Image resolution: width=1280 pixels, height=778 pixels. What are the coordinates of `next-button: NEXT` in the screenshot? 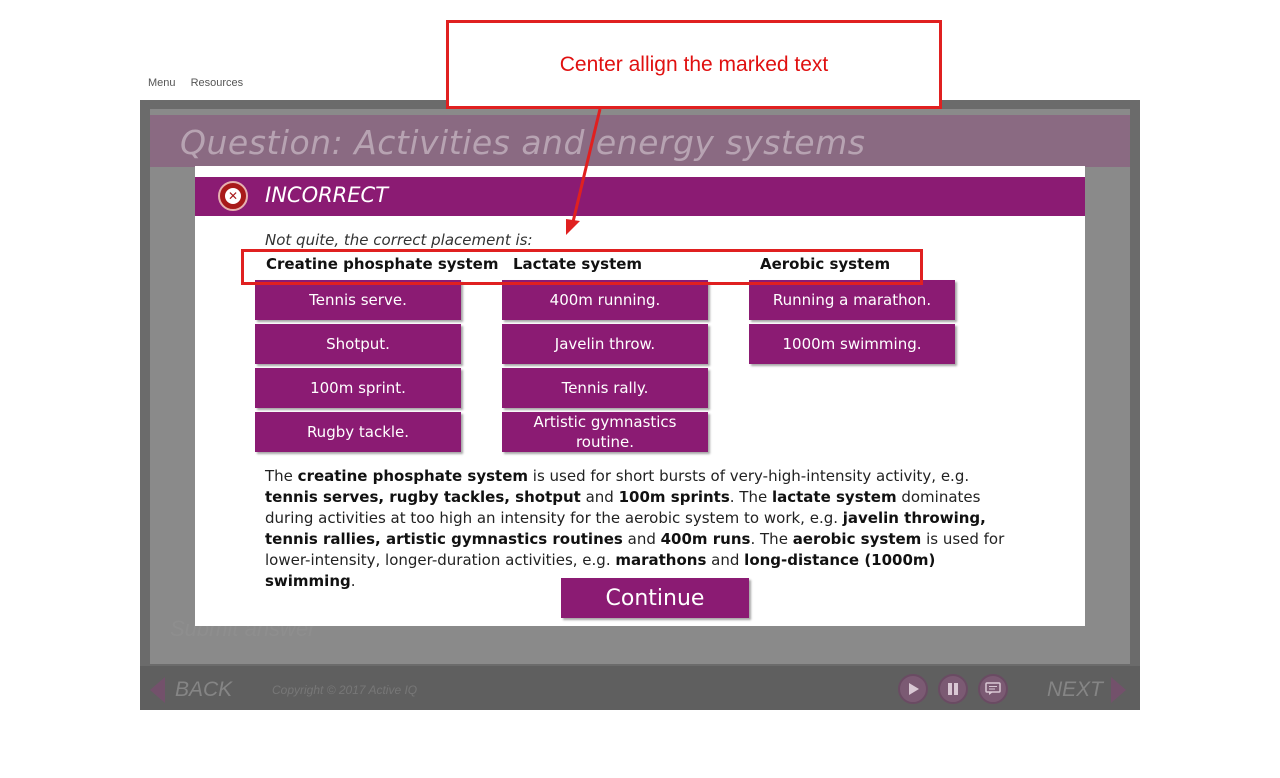 It's located at (1087, 690).